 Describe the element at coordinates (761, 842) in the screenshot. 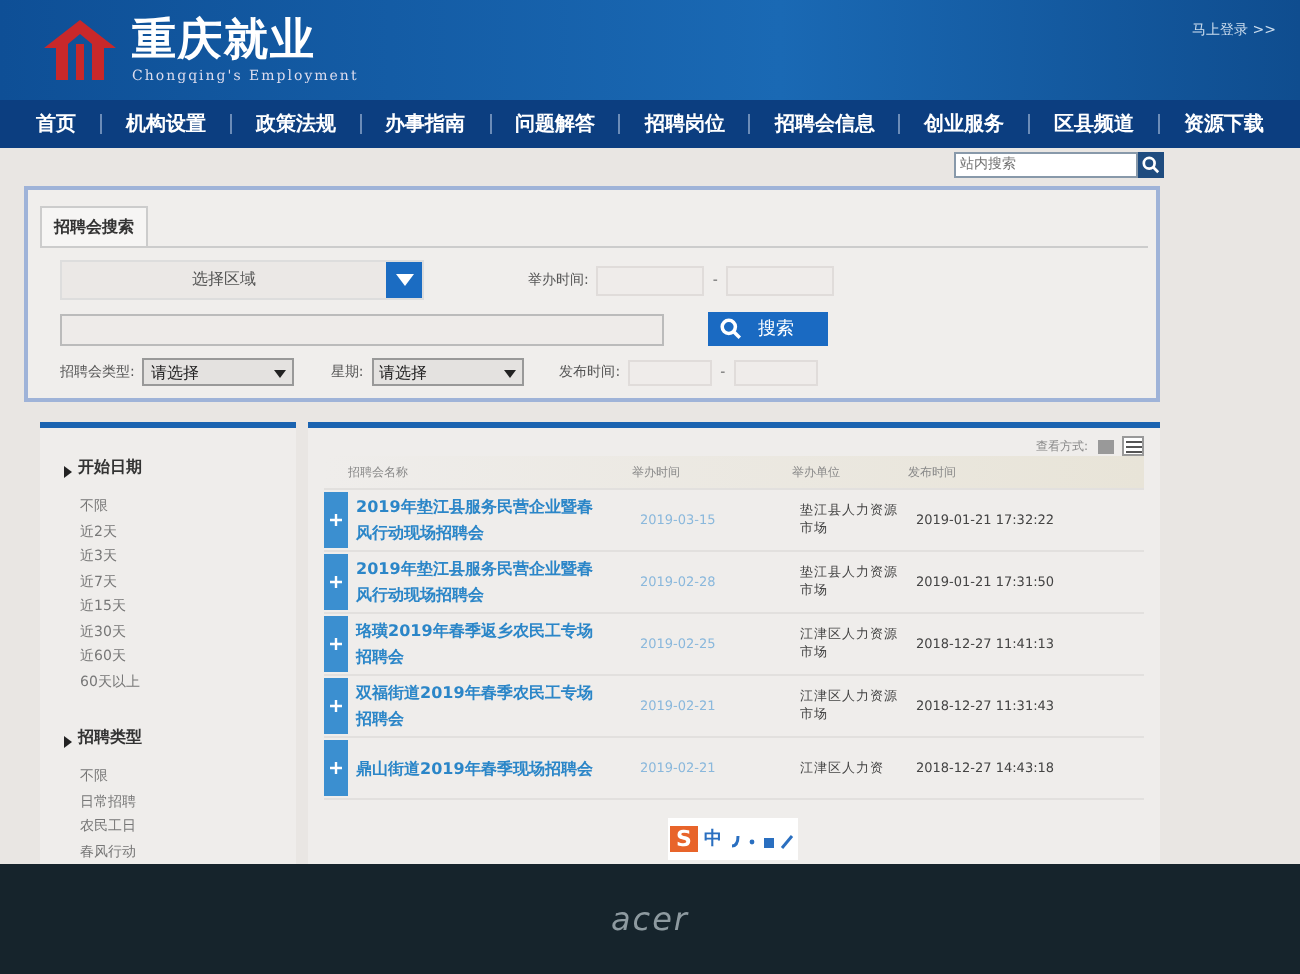

I see `ime-tools-icon` at that location.